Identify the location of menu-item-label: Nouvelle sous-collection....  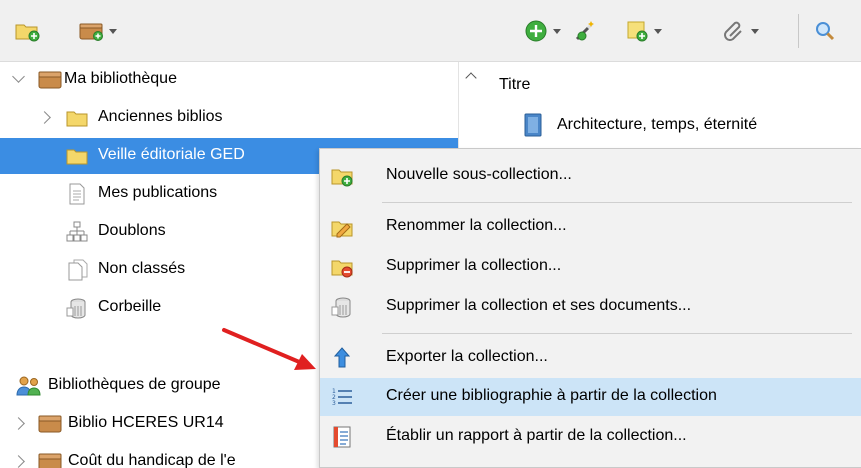
(479, 174).